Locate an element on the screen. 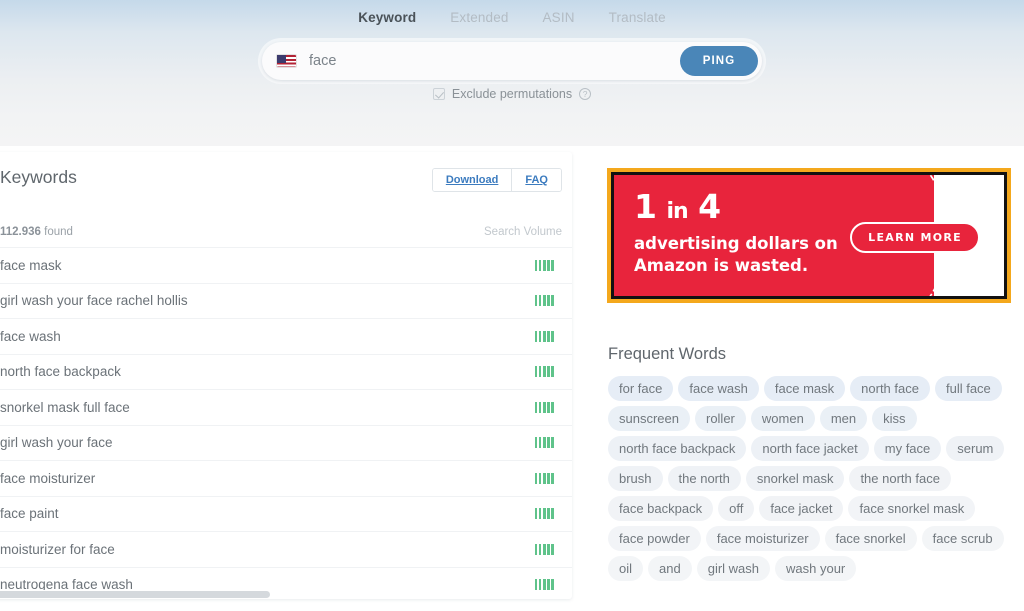  frequent-word-chip: face moisturizer is located at coordinates (762, 538).